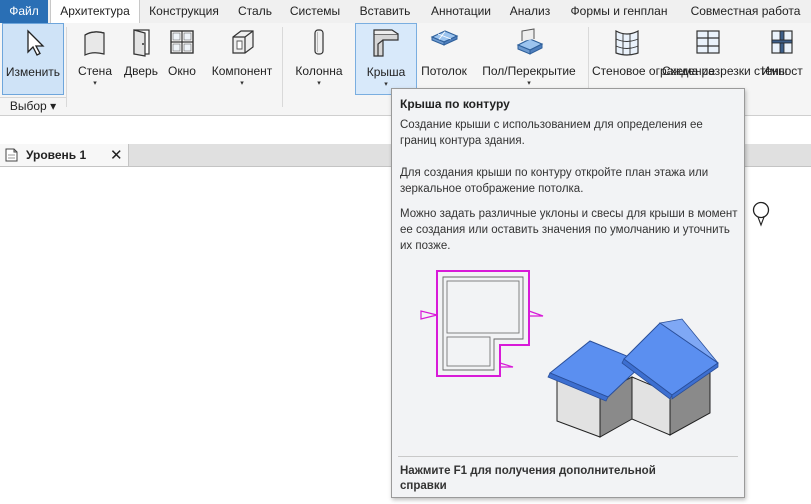 The image size is (811, 504). Describe the element at coordinates (782, 59) in the screenshot. I see `mullion-button: Импост` at that location.